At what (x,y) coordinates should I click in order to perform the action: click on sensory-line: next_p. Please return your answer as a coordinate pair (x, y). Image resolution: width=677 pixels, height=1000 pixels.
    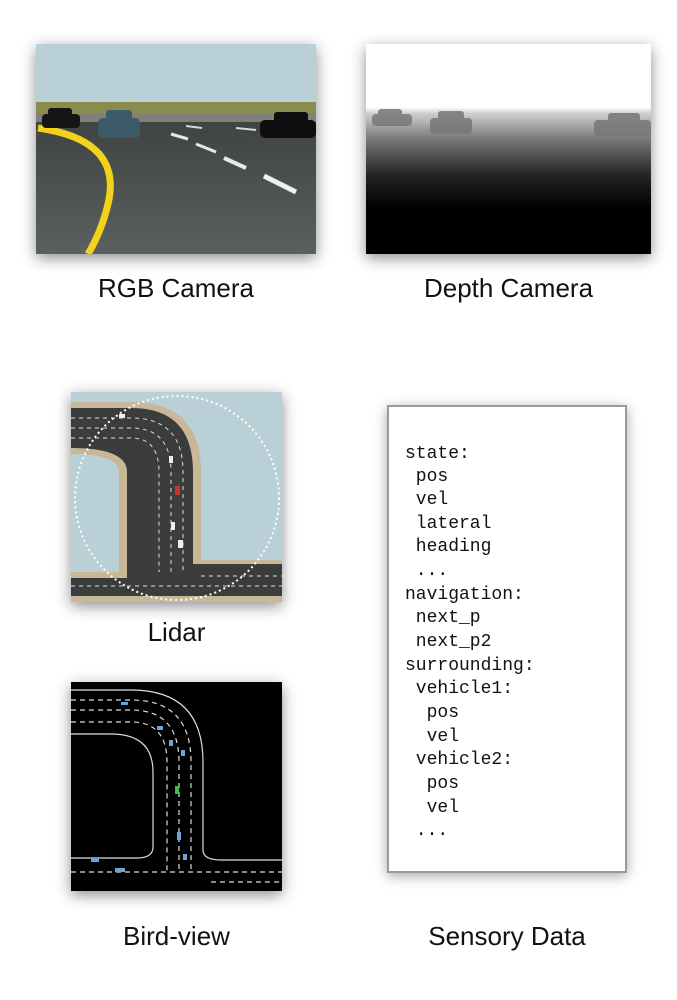
    Looking at the image, I should click on (443, 618).